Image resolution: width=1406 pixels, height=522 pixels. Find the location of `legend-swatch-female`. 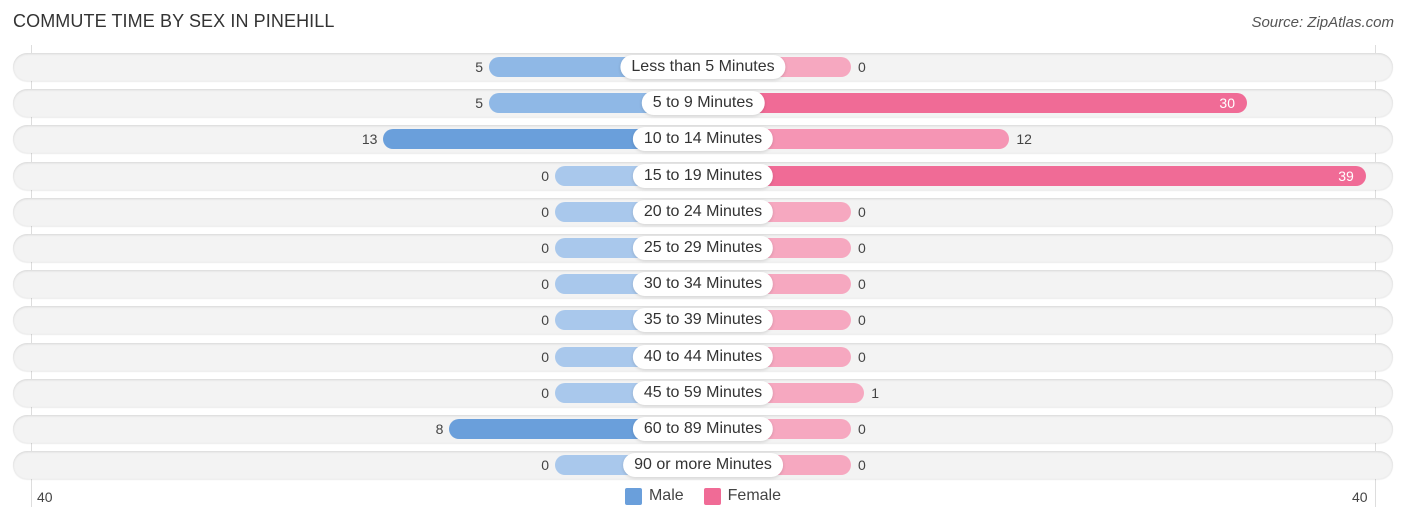

legend-swatch-female is located at coordinates (712, 496).